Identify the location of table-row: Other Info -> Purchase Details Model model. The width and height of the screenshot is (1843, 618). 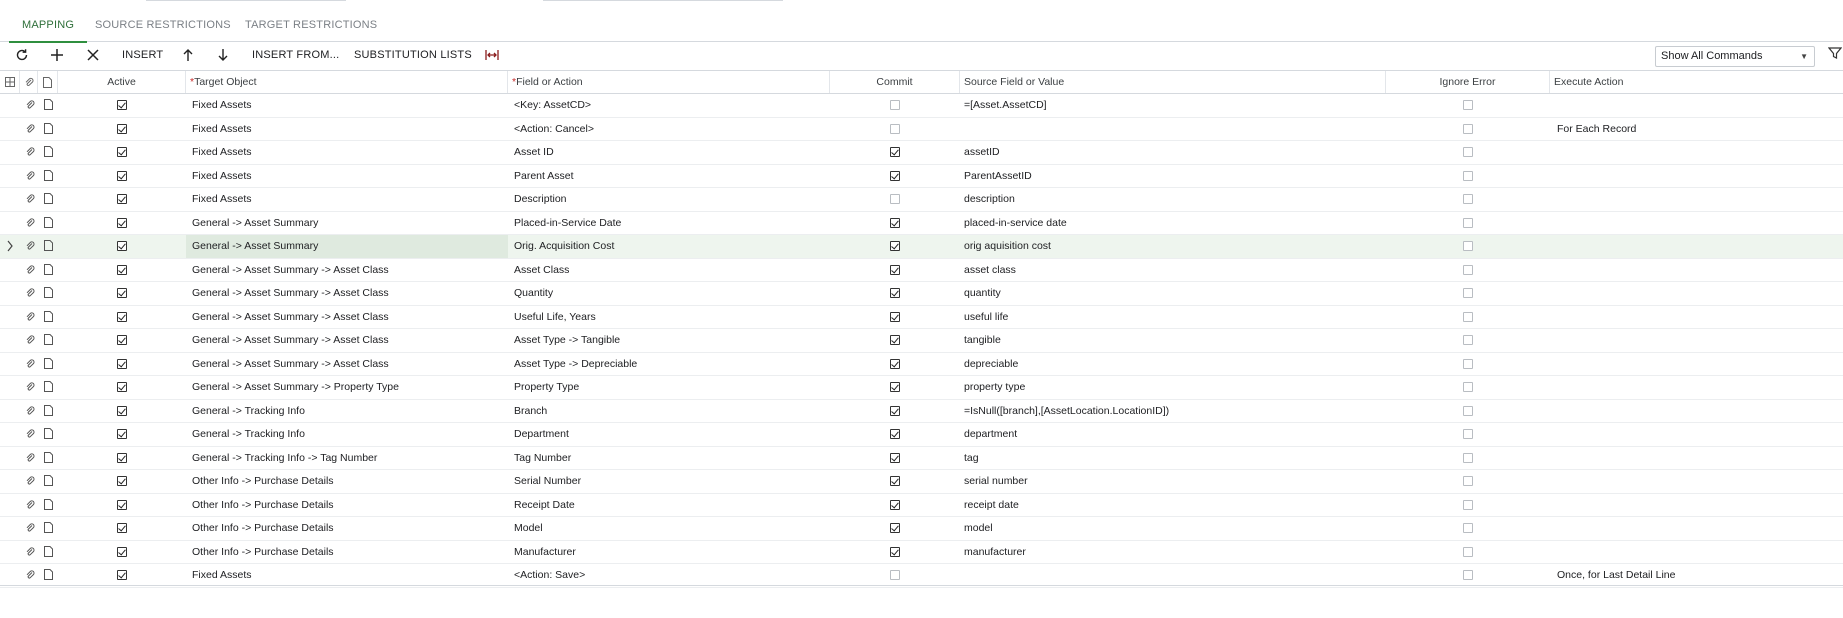
(921, 529).